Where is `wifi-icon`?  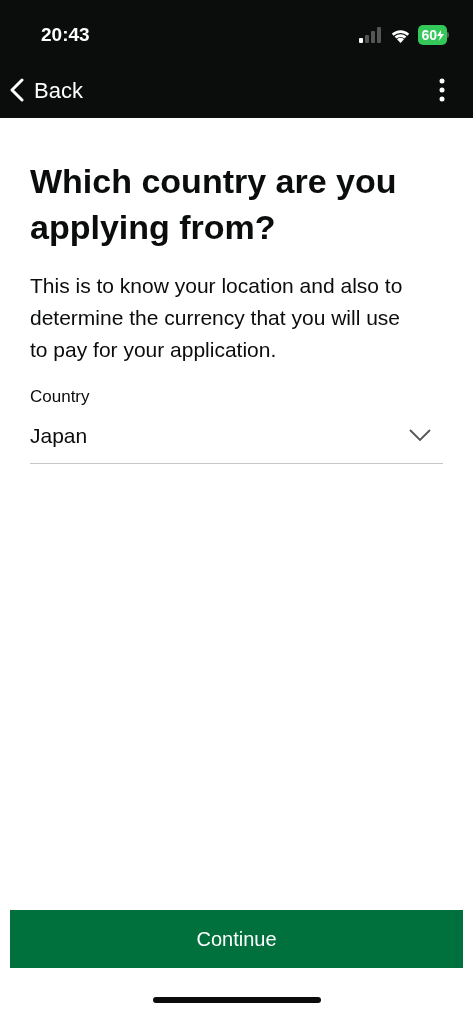 wifi-icon is located at coordinates (401, 35).